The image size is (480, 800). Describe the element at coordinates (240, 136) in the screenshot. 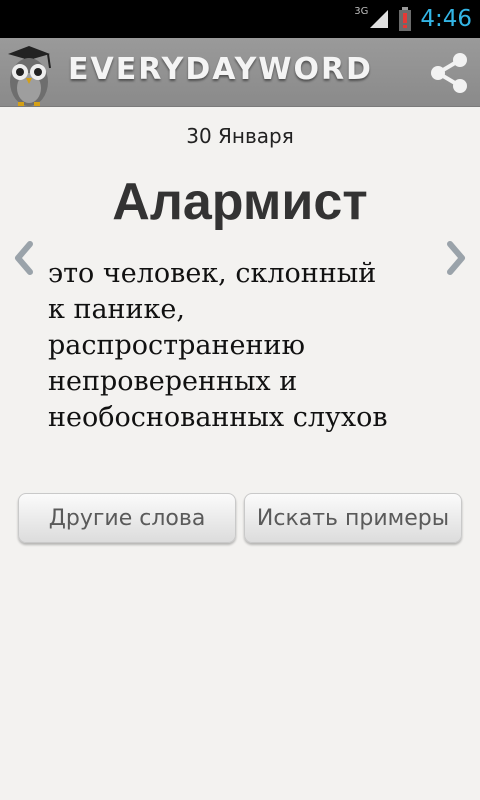

I see `word-date: 30 Января` at that location.